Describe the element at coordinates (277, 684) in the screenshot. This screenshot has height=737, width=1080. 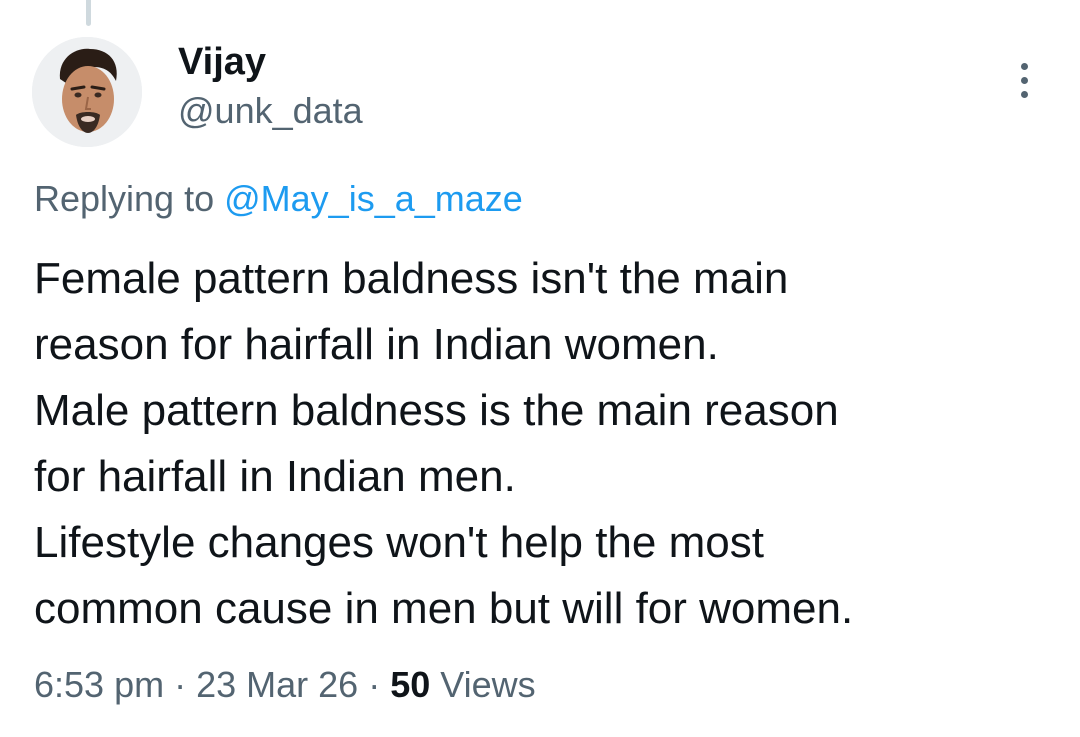
I see `tweet-date: 23 Mar 26` at that location.